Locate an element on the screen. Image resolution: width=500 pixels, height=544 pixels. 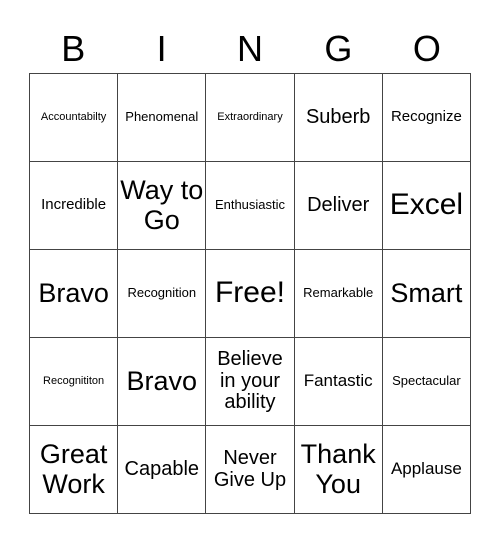
bingo-cell: Thank You is located at coordinates (338, 470).